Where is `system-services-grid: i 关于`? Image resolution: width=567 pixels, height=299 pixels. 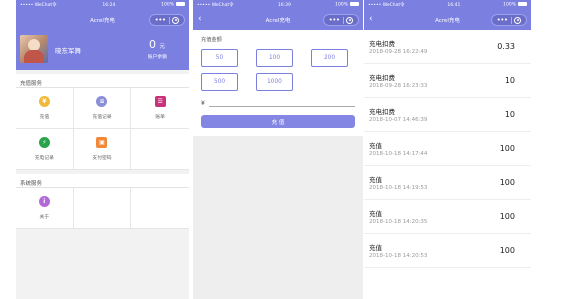
system-services-grid: i 关于 is located at coordinates (102, 208).